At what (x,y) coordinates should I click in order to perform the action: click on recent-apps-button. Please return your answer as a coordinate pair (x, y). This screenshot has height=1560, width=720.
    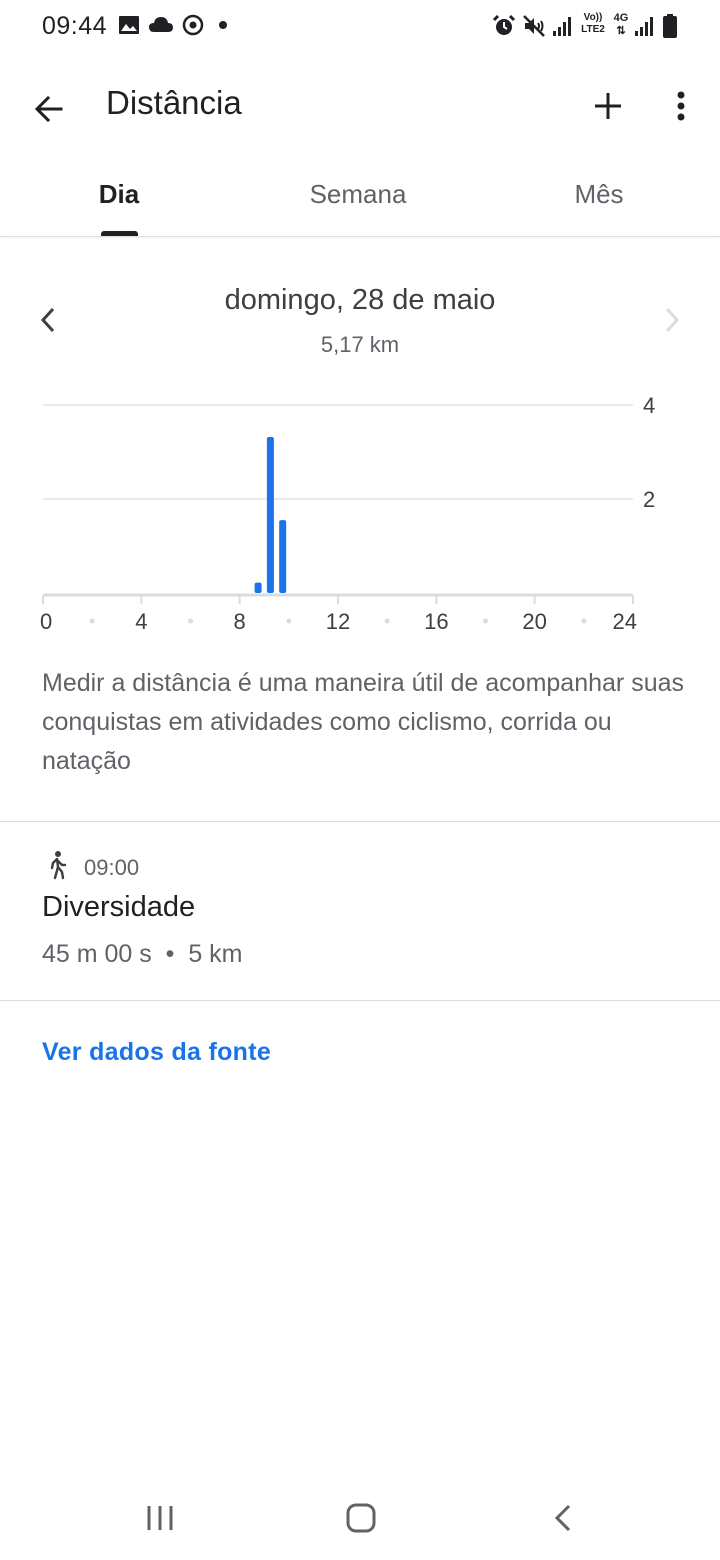
    Looking at the image, I should click on (160, 1518).